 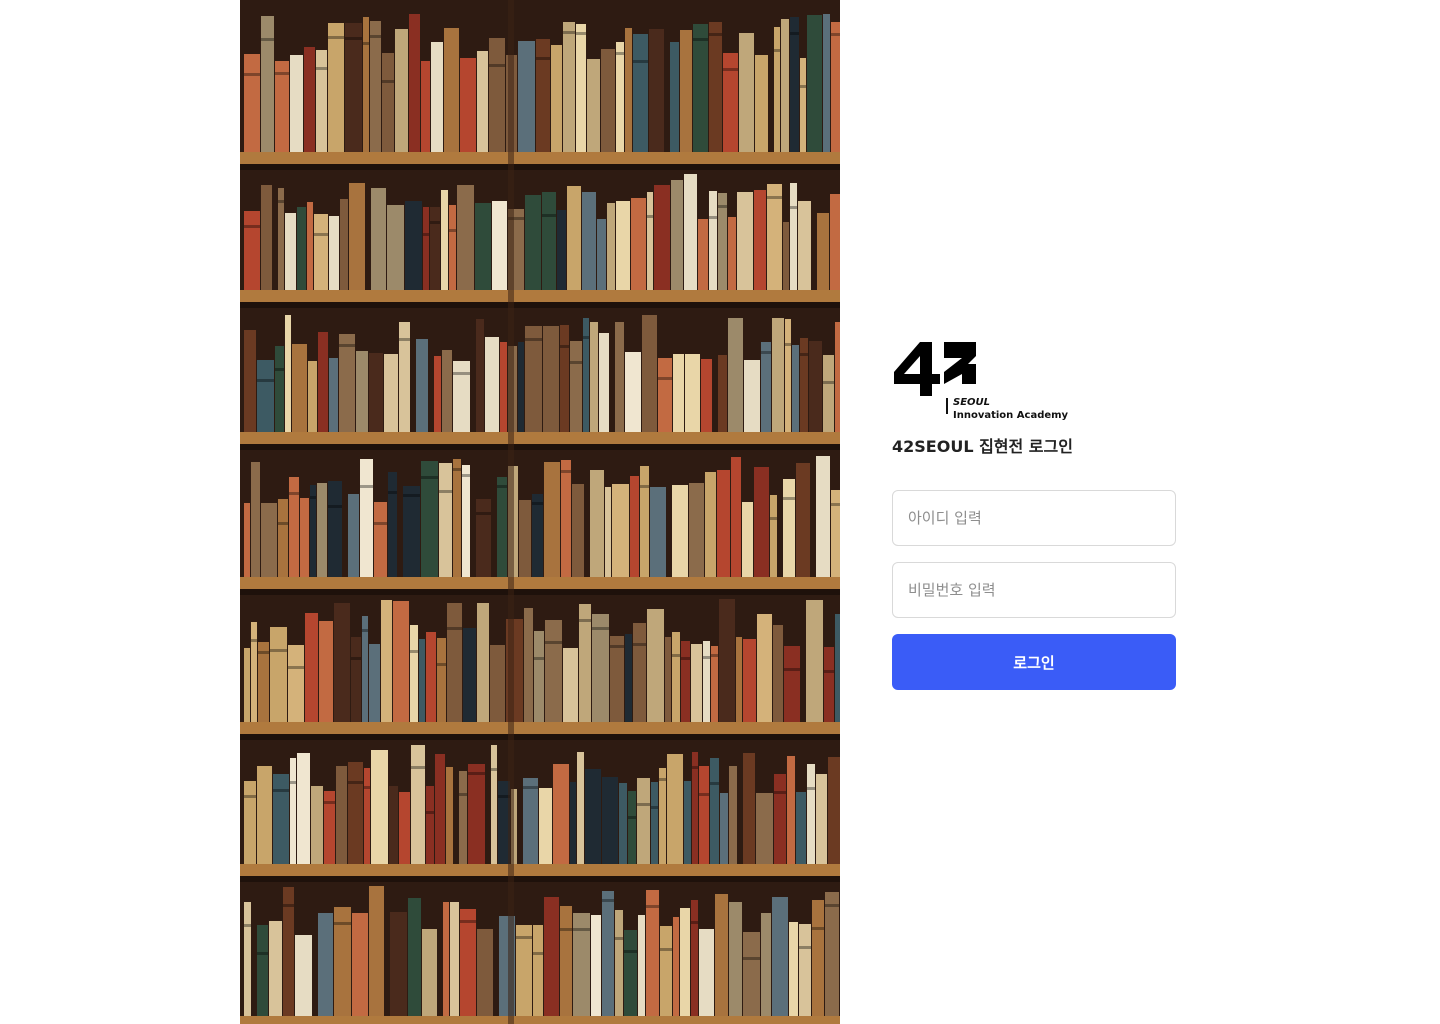 What do you see at coordinates (1034, 590) in the screenshot?
I see `password-input` at bounding box center [1034, 590].